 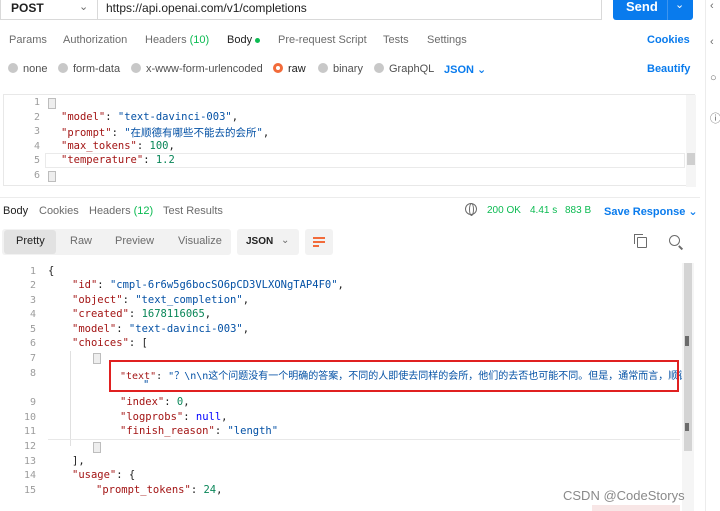 I want to click on view-preview: Preview, so click(x=134, y=241).